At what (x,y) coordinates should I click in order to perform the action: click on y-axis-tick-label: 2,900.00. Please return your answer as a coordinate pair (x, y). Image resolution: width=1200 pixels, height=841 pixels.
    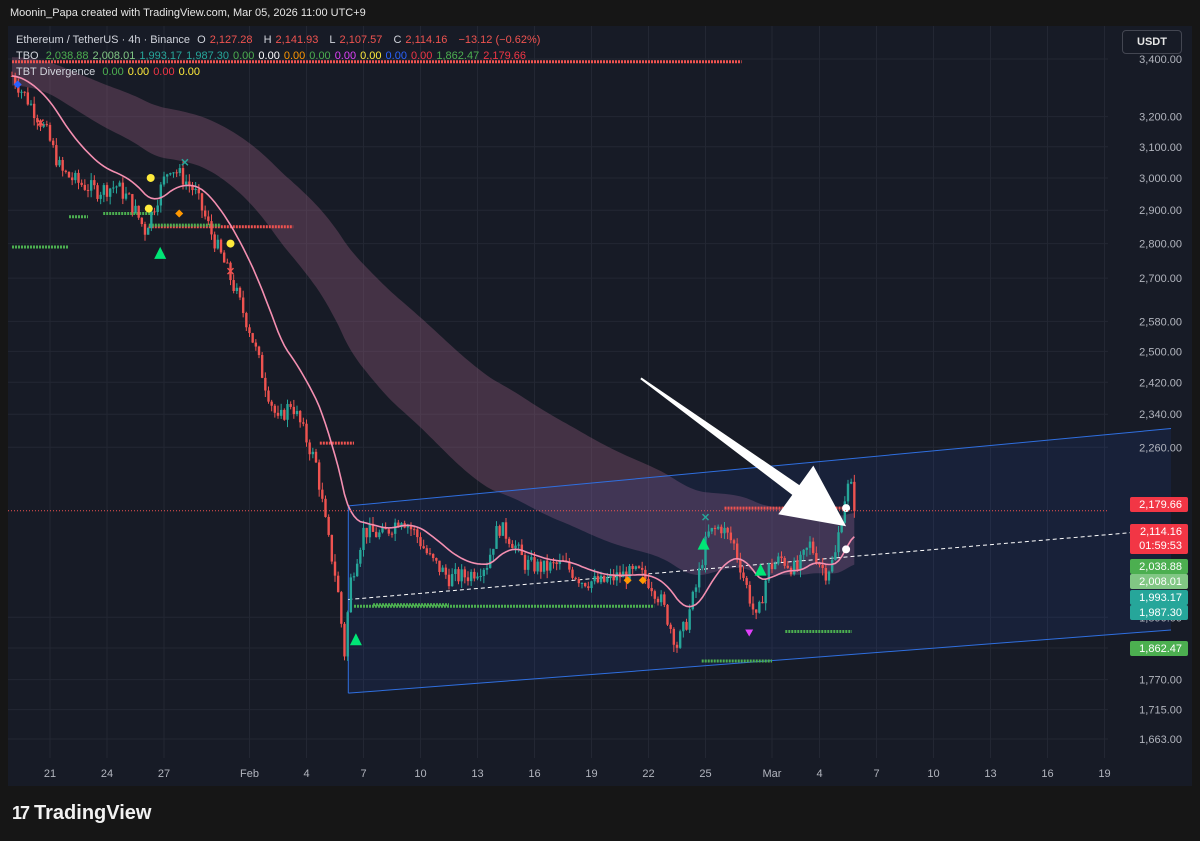
    Looking at the image, I should click on (1160, 211).